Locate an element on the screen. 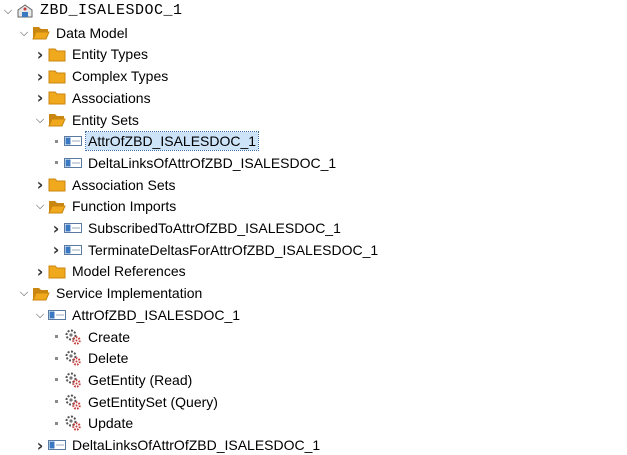 The image size is (627, 455). tree-node-label: Associations is located at coordinates (111, 98).